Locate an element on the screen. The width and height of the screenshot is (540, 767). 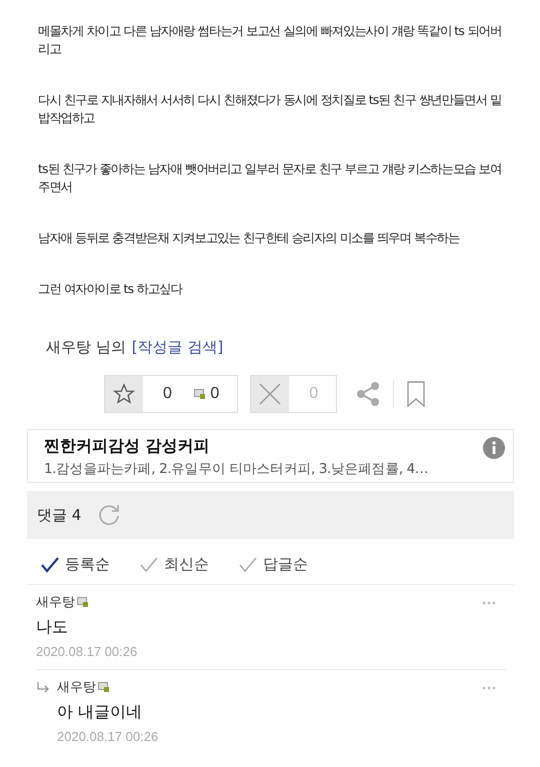
star-icon is located at coordinates (124, 394).